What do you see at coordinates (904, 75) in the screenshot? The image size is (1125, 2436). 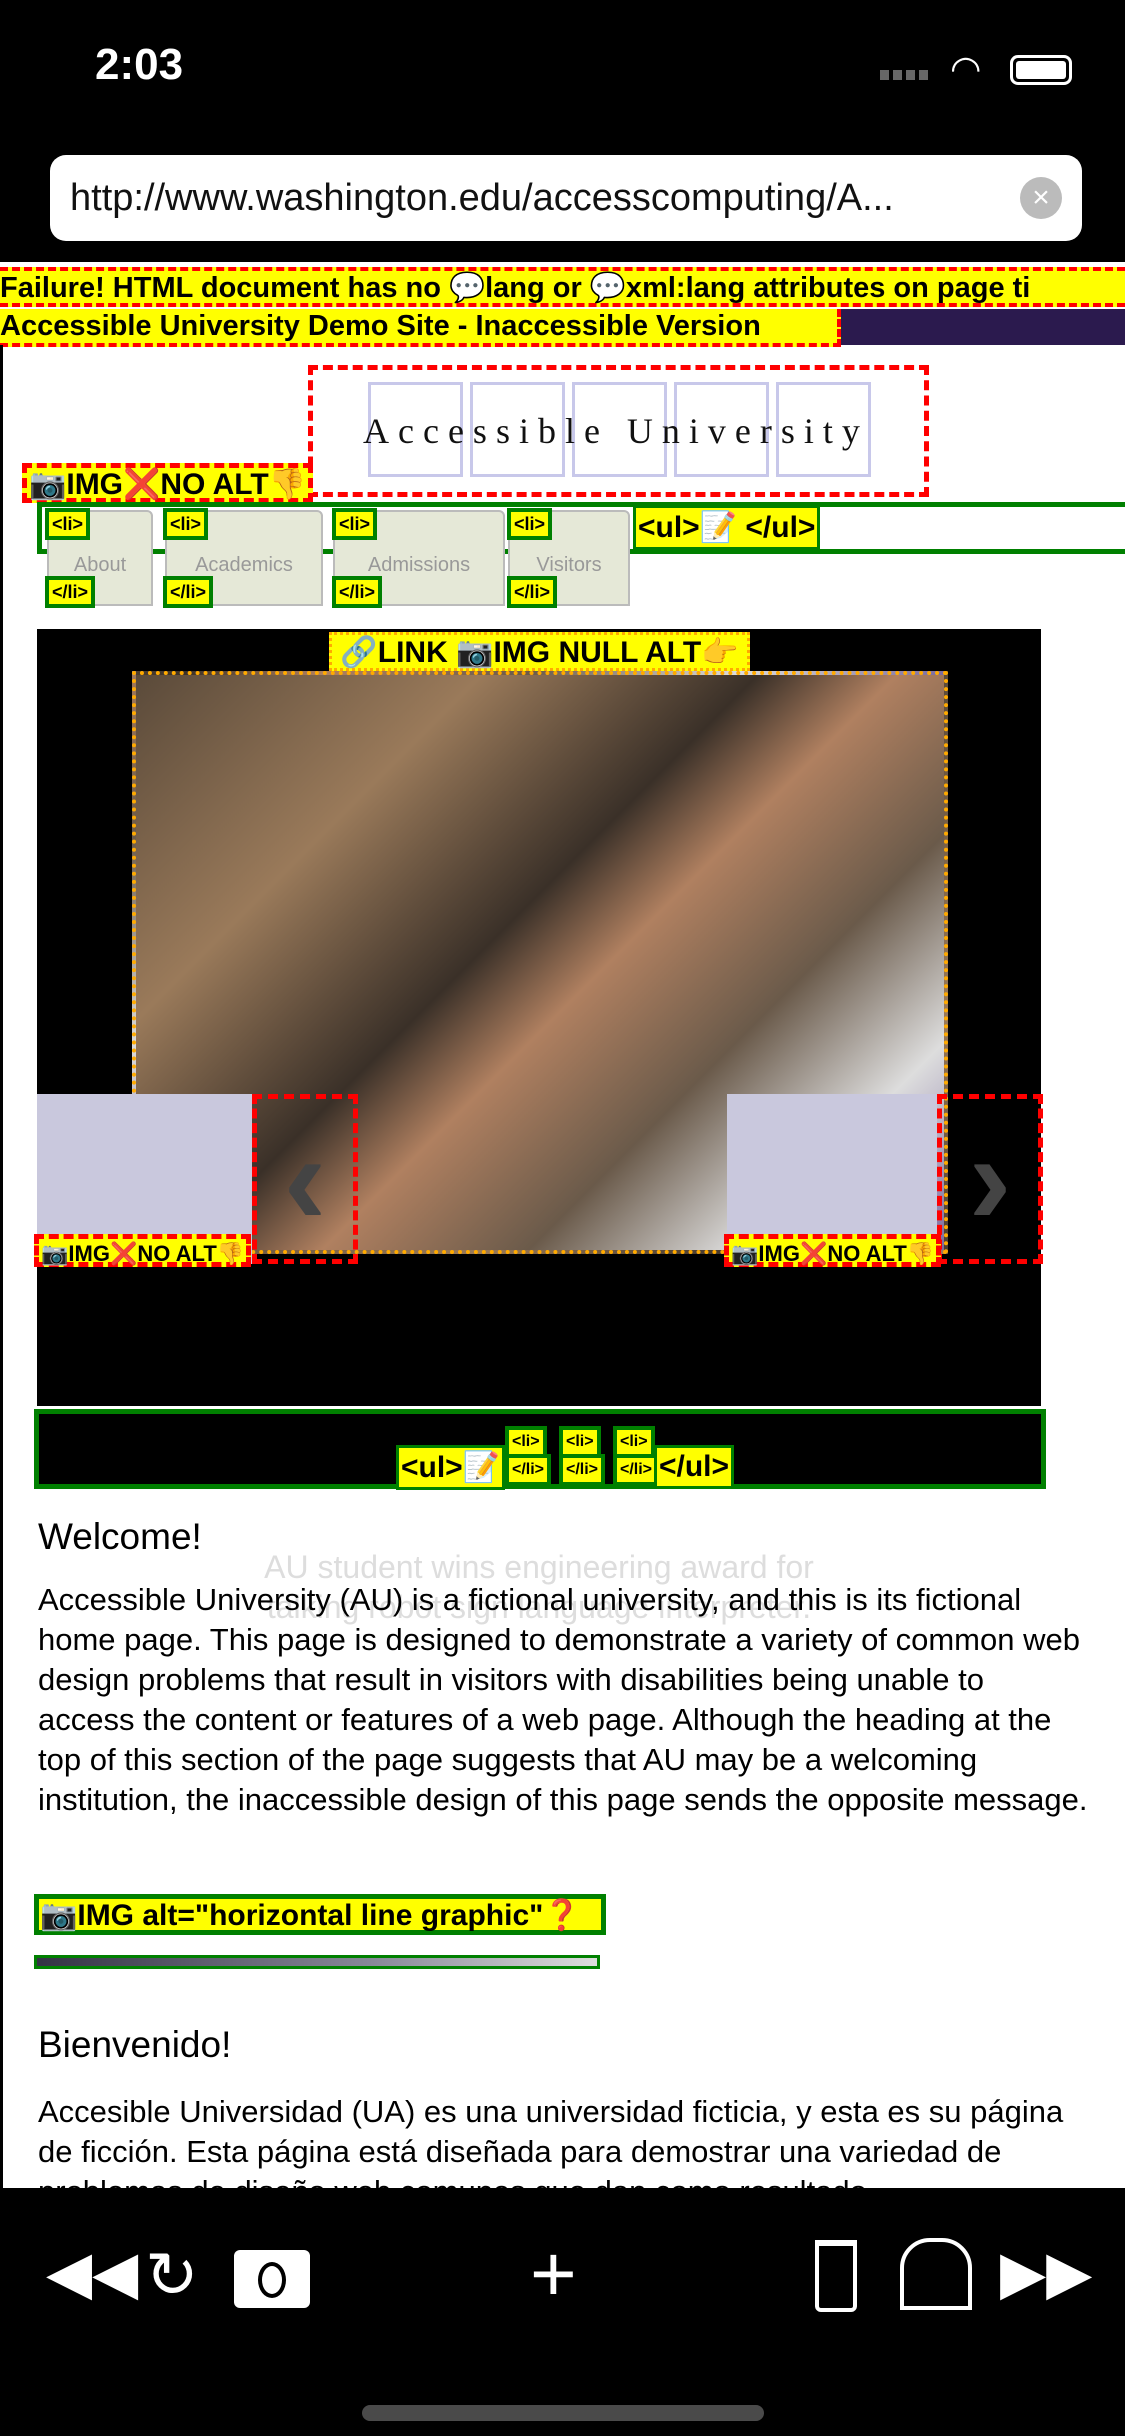 I see `signal-icon` at bounding box center [904, 75].